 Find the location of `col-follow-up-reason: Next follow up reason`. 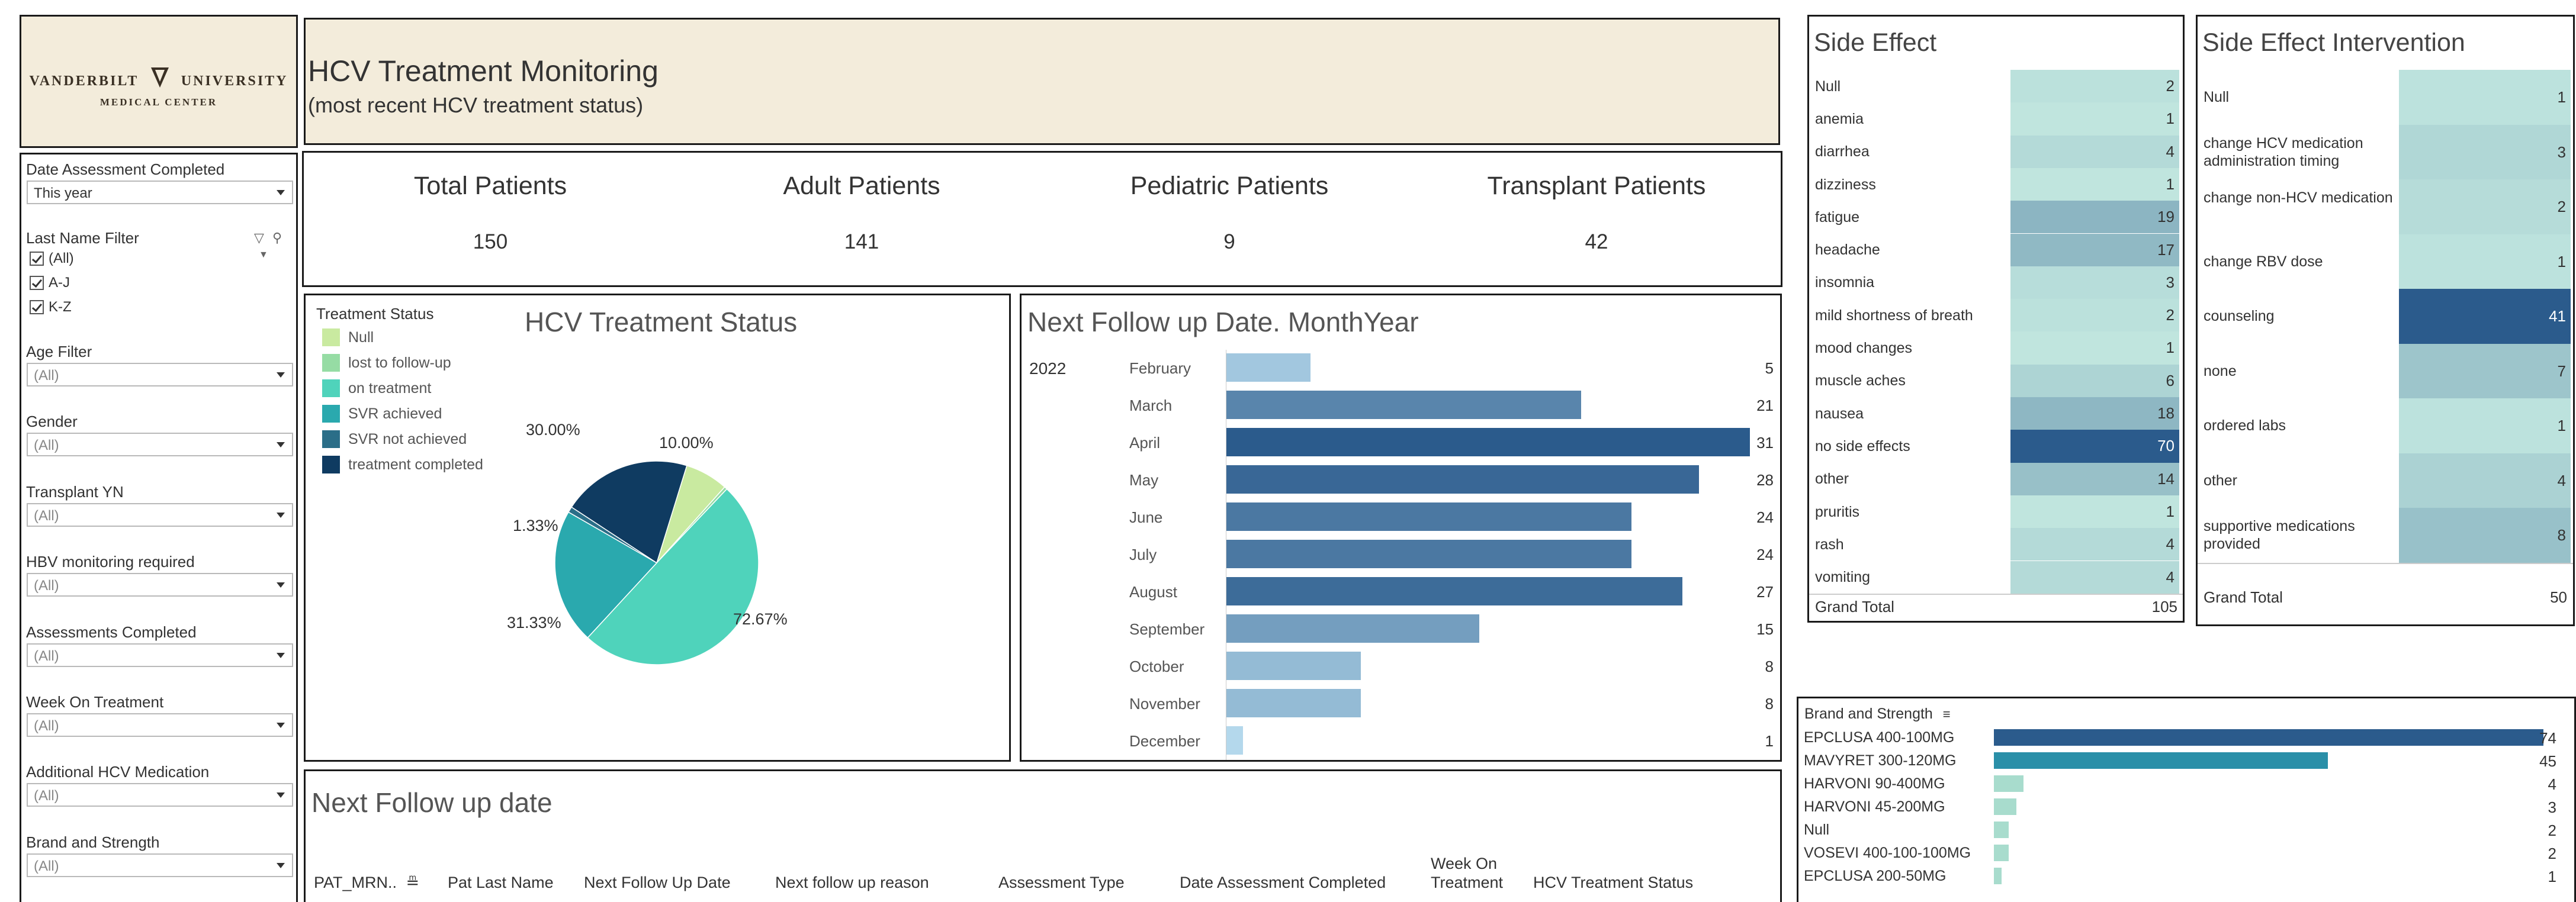

col-follow-up-reason: Next follow up reason is located at coordinates (852, 883).